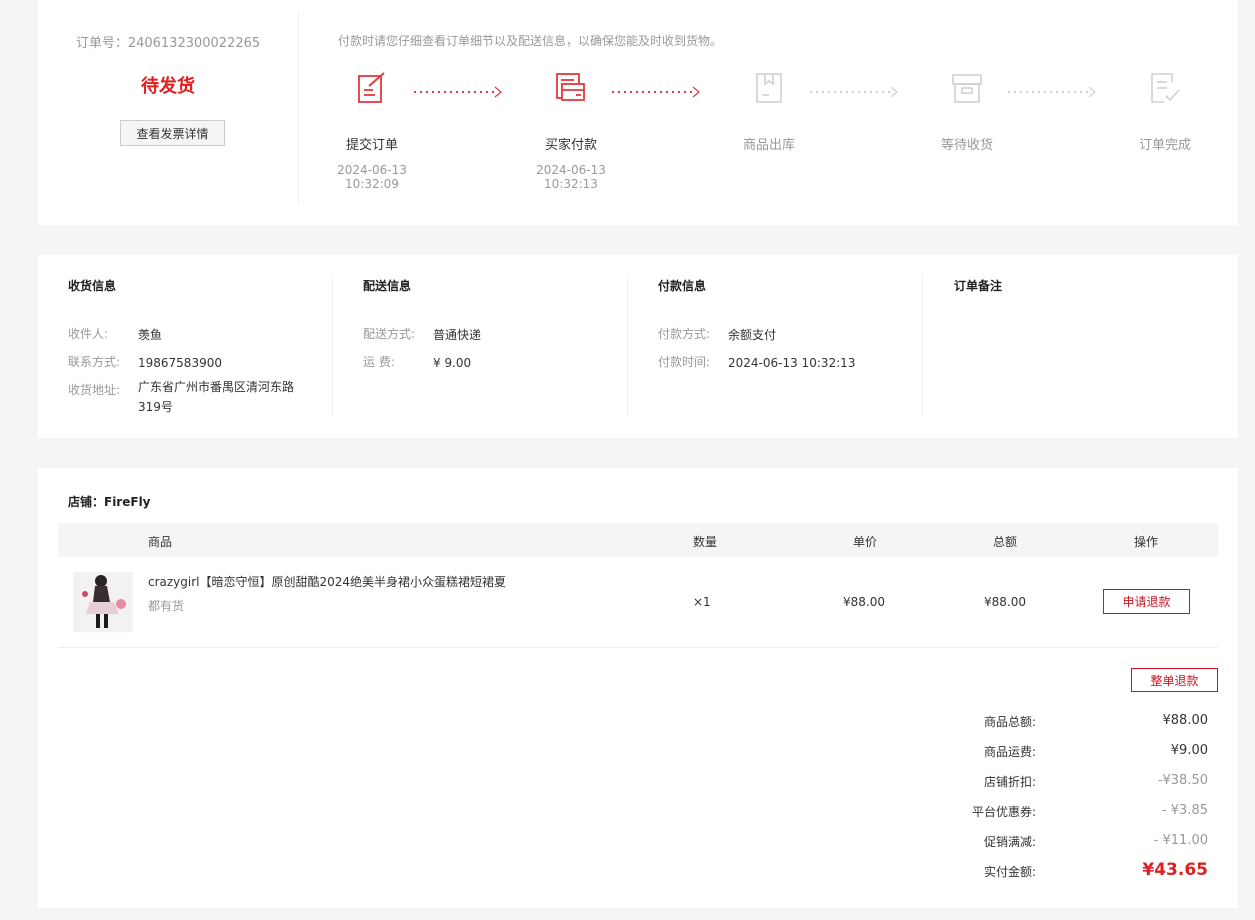 The width and height of the screenshot is (1255, 920). Describe the element at coordinates (570, 87) in the screenshot. I see `payment-card-icon` at that location.